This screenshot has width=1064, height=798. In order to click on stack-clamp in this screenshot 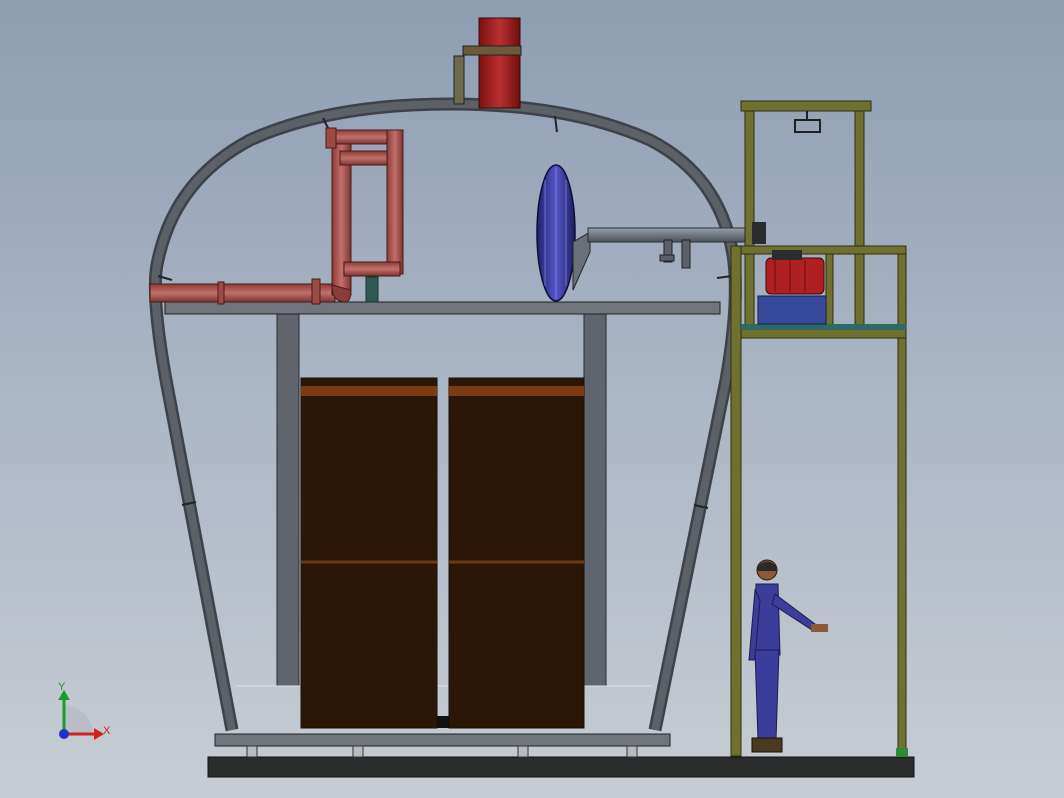, I will do `click(492, 50)`.